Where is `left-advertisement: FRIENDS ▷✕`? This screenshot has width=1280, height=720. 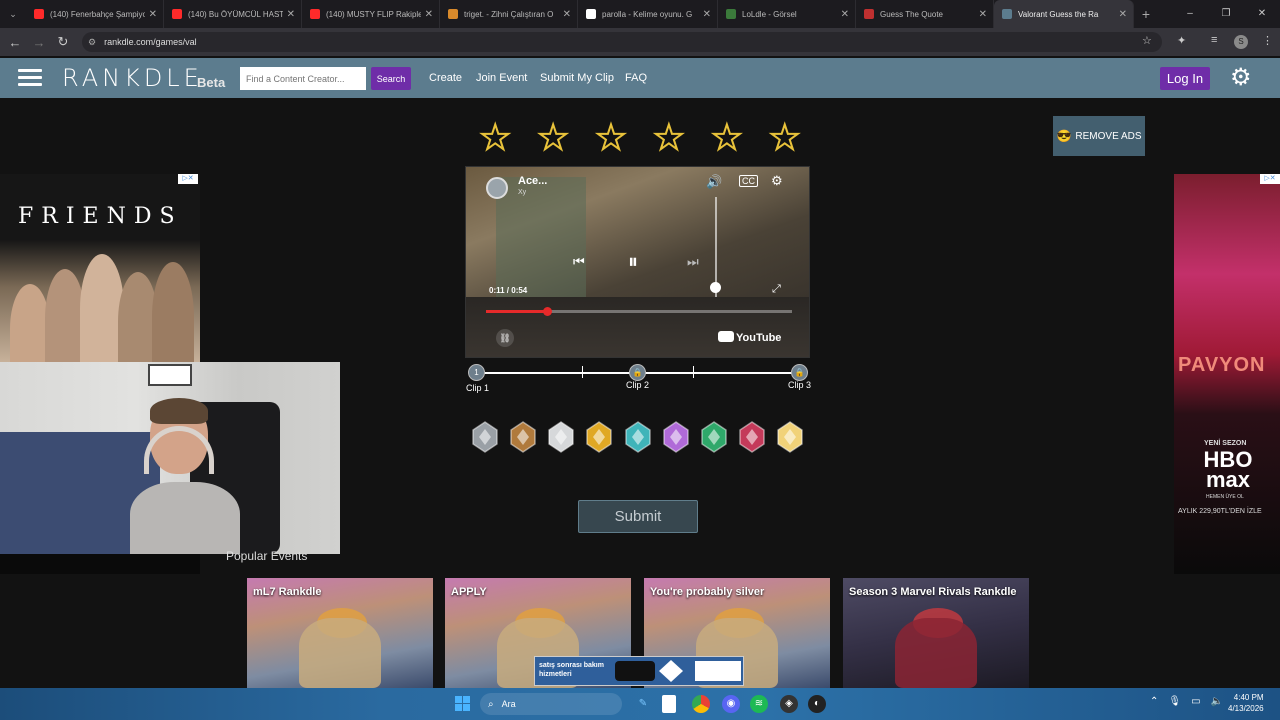
left-advertisement: FRIENDS ▷✕ is located at coordinates (100, 268).